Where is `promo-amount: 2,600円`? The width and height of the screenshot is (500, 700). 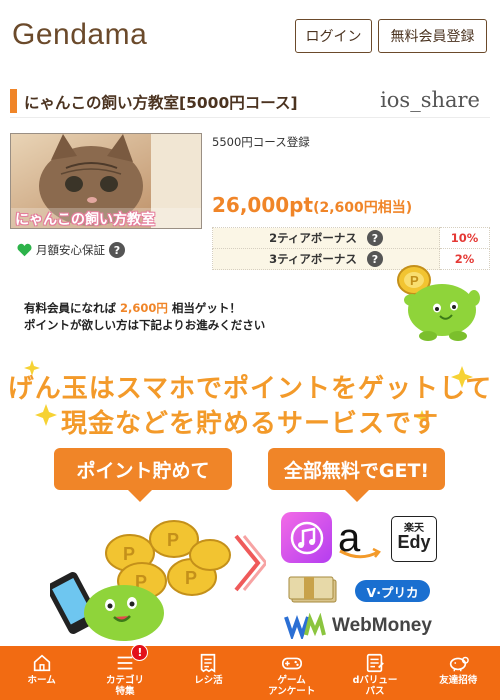 promo-amount: 2,600円 is located at coordinates (144, 308).